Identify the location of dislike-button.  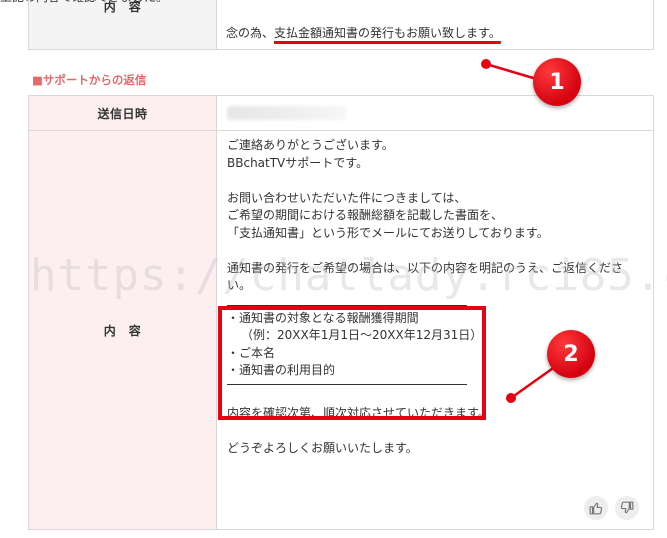
(627, 508).